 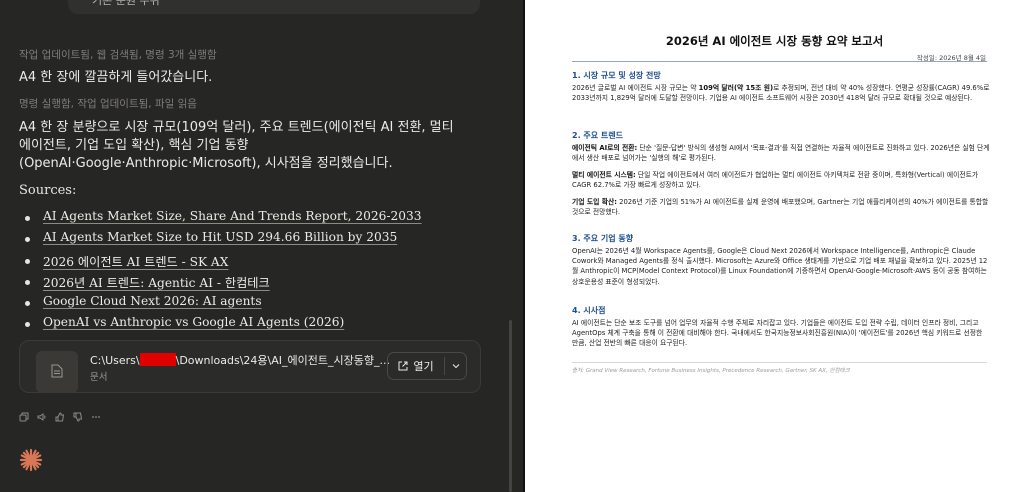 I want to click on more-icon, so click(x=96, y=417).